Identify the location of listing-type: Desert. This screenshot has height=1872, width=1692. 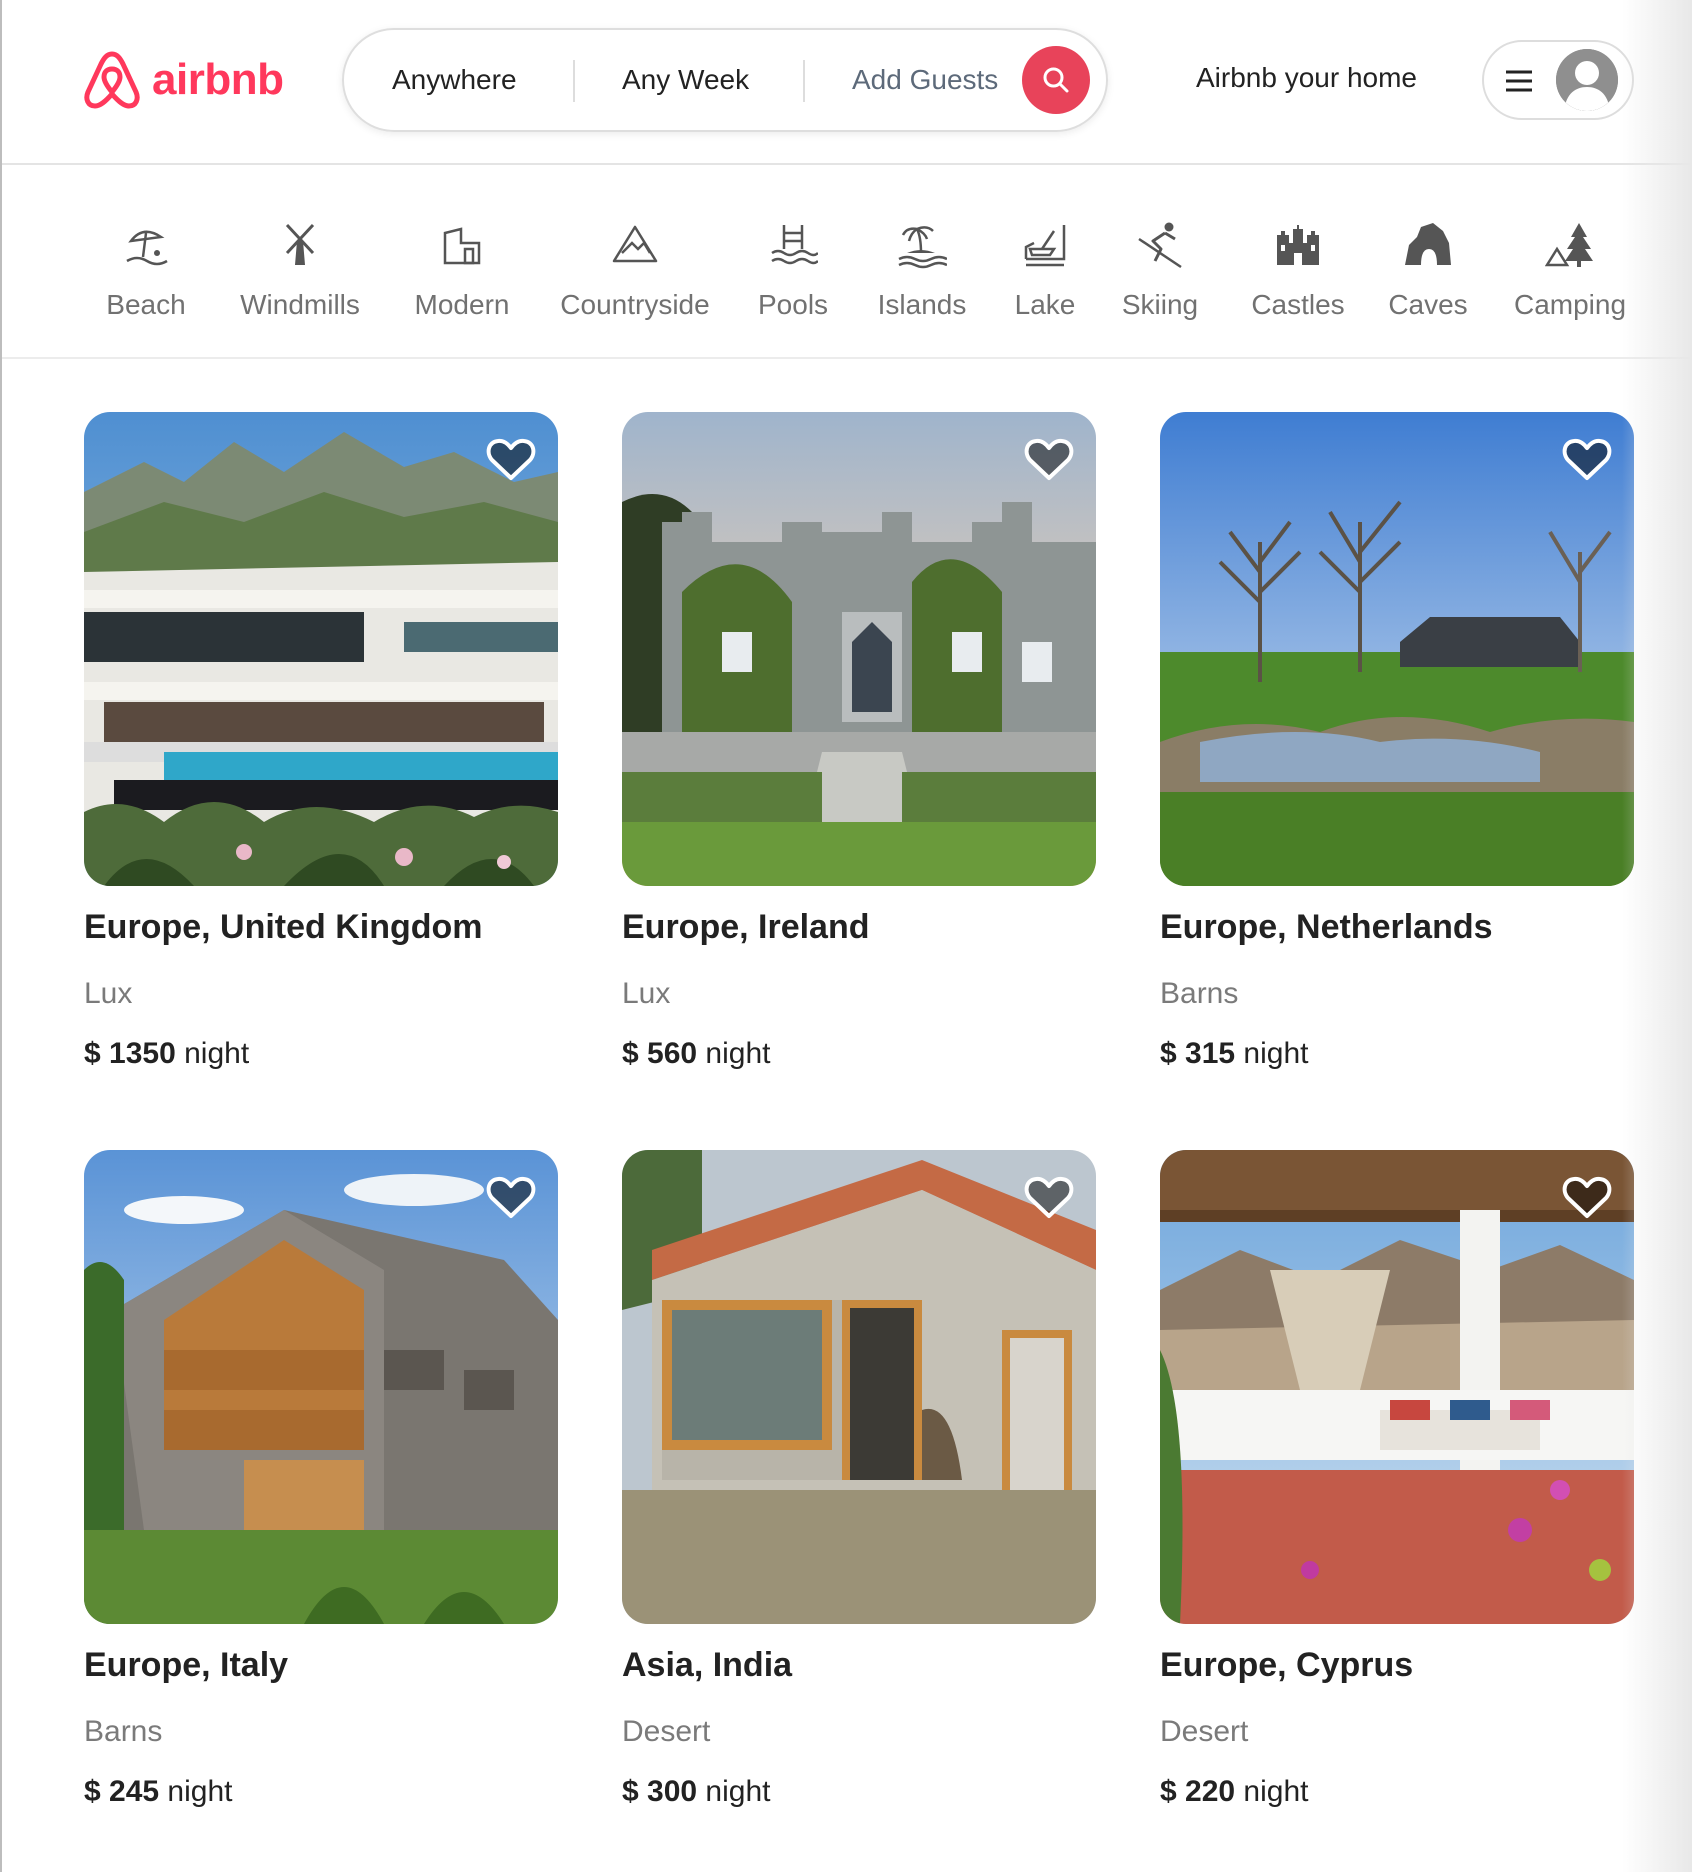
(1204, 1731).